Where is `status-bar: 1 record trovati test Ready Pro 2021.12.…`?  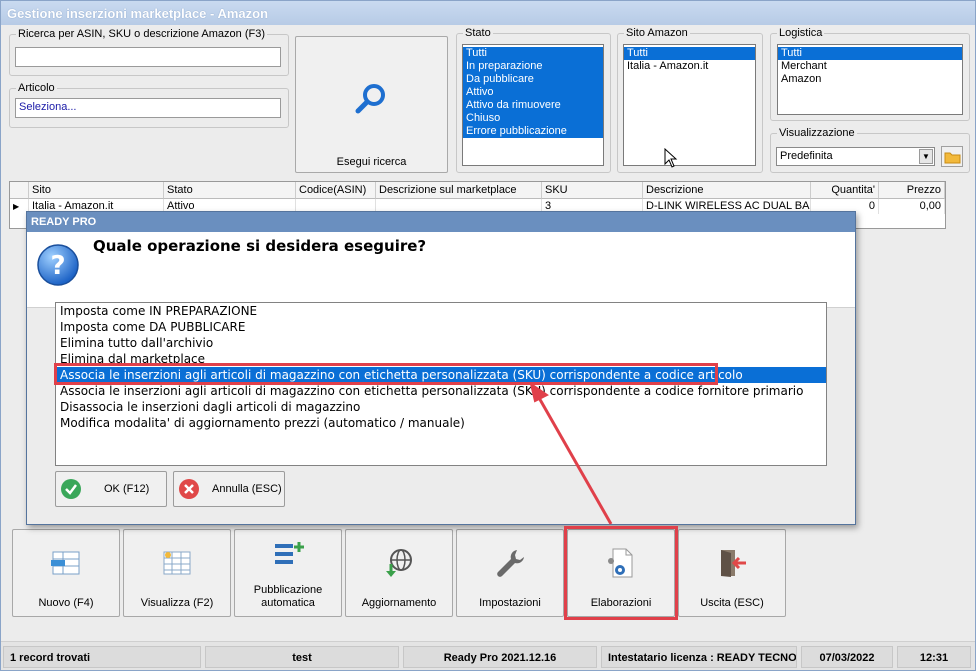
status-bar: 1 record trovati test Ready Pro 2021.12.… is located at coordinates (488, 655).